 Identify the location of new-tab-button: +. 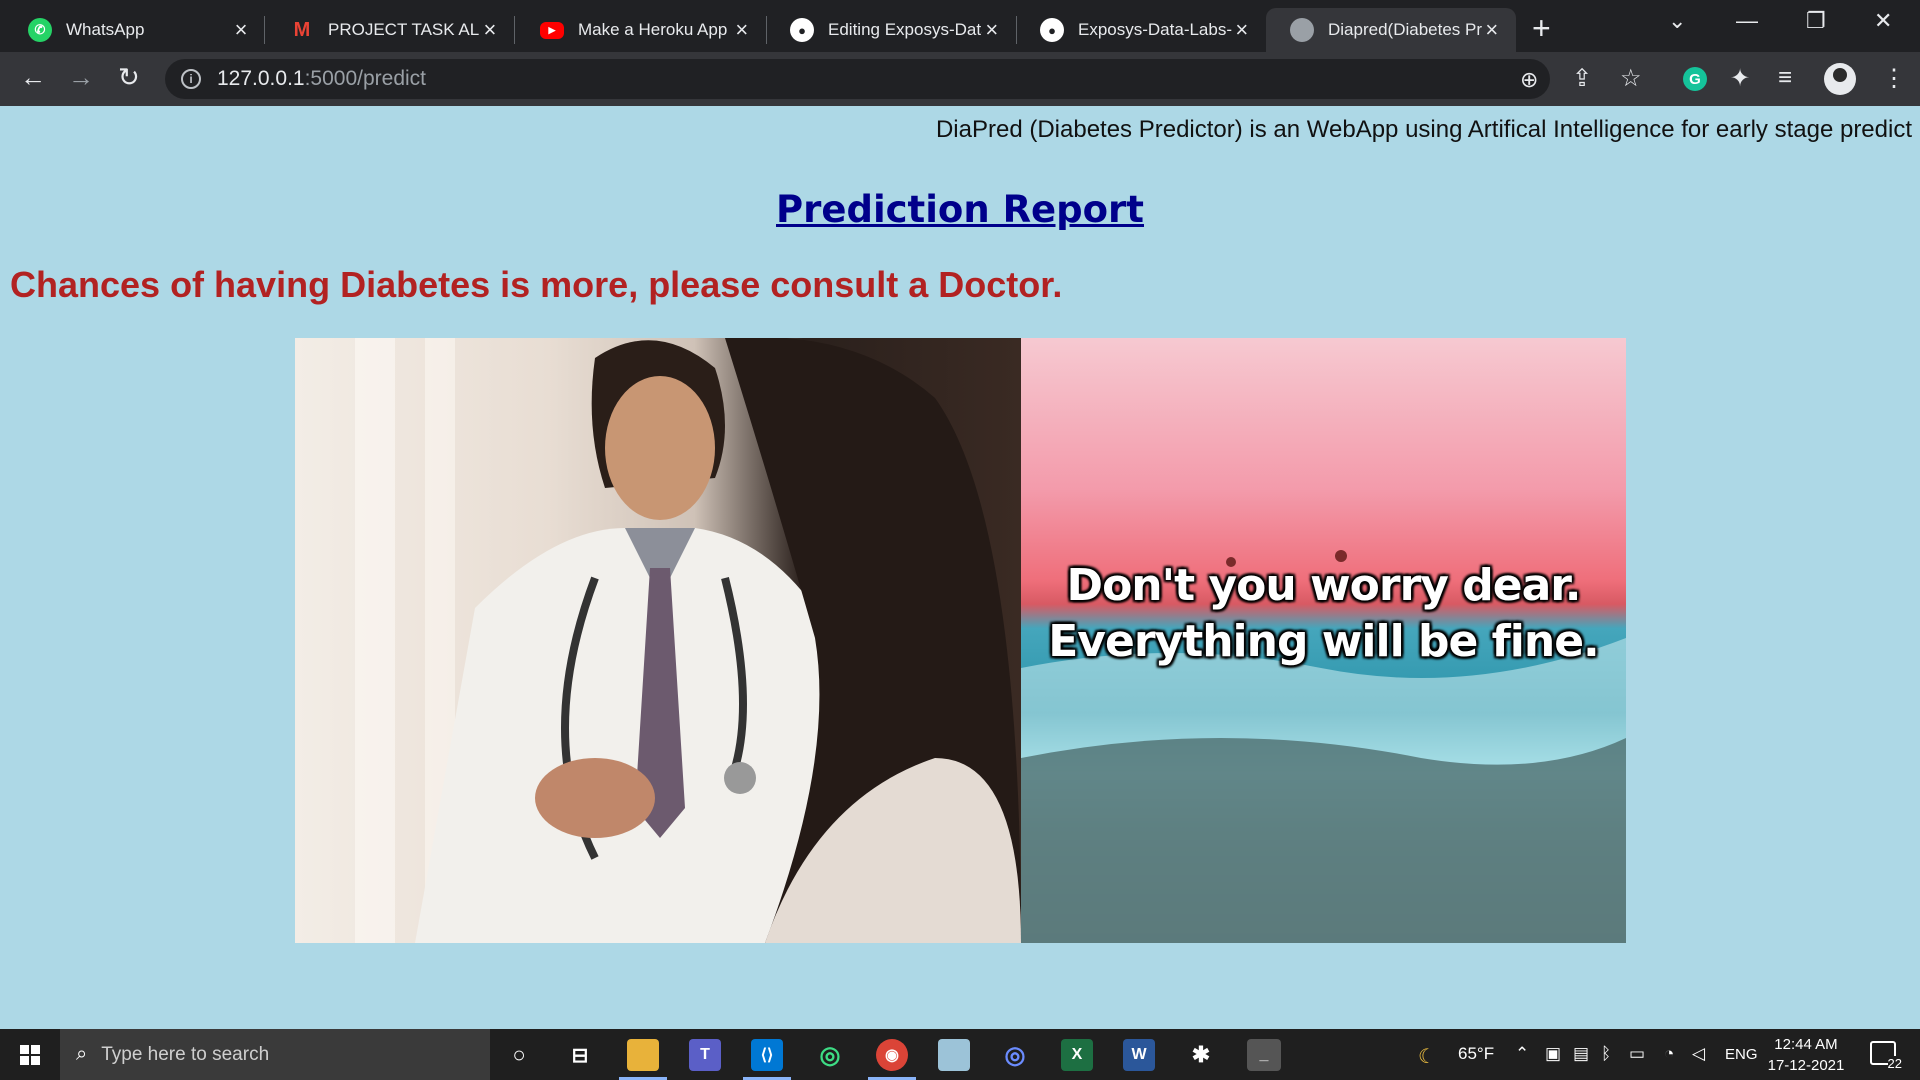
(1541, 28).